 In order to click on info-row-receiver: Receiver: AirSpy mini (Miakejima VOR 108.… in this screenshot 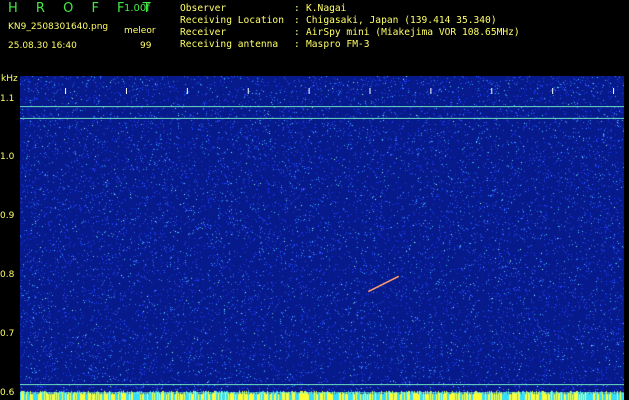, I will do `click(350, 33)`.